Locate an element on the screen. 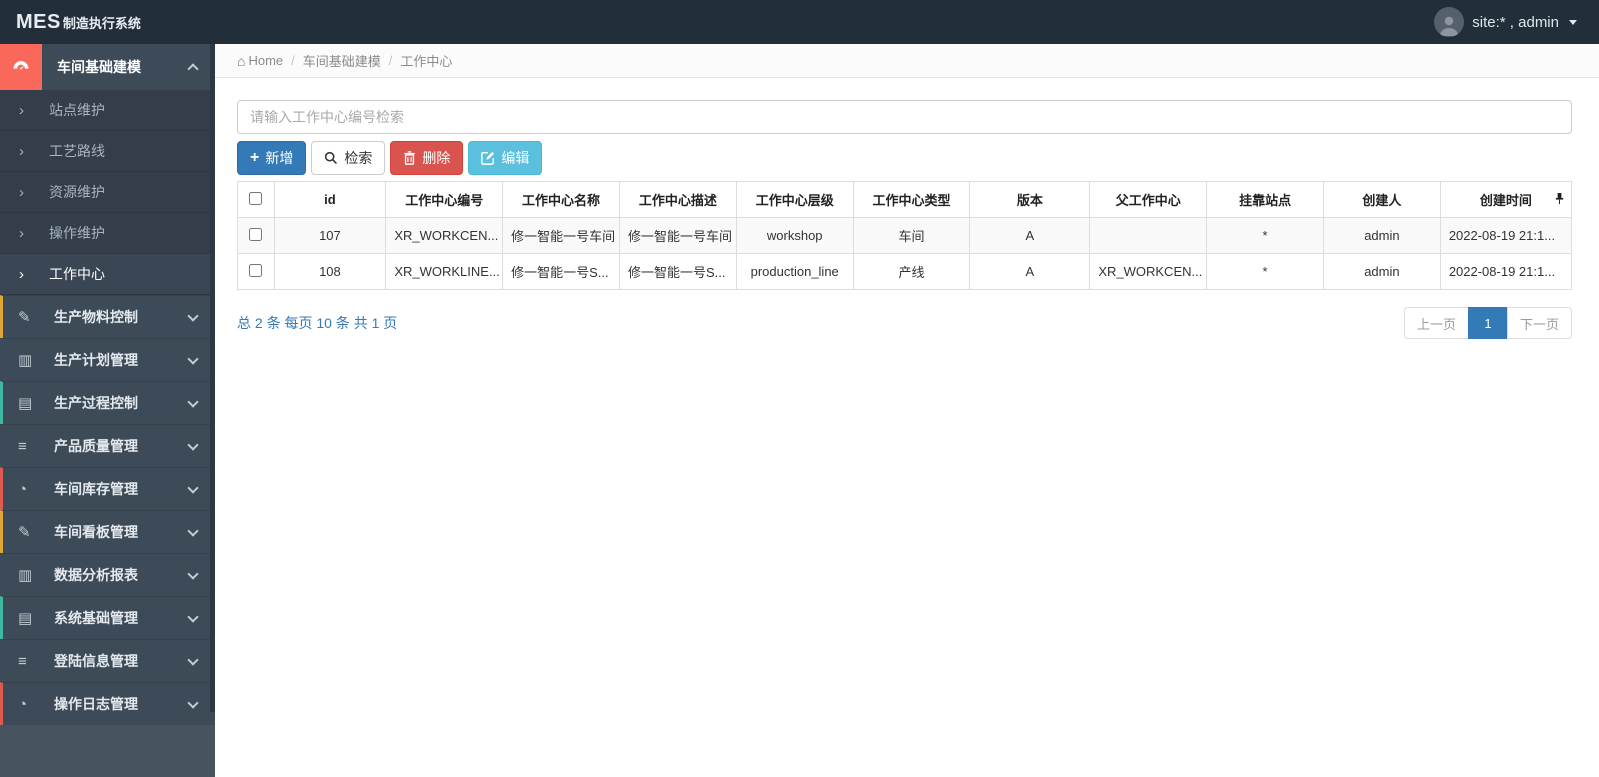 Image resolution: width=1599 pixels, height=777 pixels. cell-version: A is located at coordinates (1030, 235).